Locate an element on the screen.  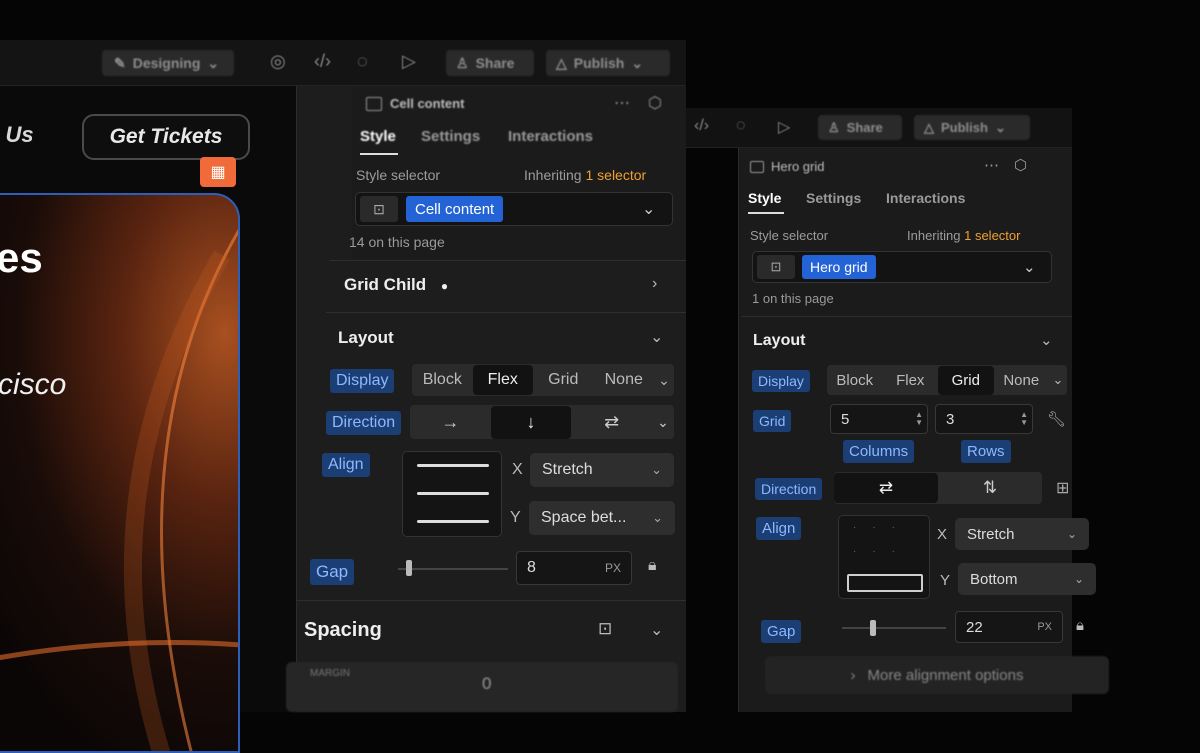
user-icon: ♙ is located at coordinates (834, 127).